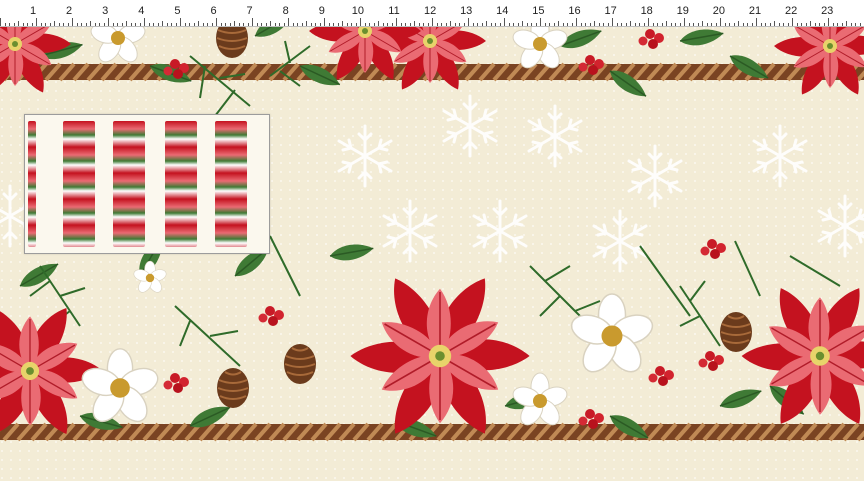  Describe the element at coordinates (69, 11) in the screenshot. I see `ruler-number: 2` at that location.